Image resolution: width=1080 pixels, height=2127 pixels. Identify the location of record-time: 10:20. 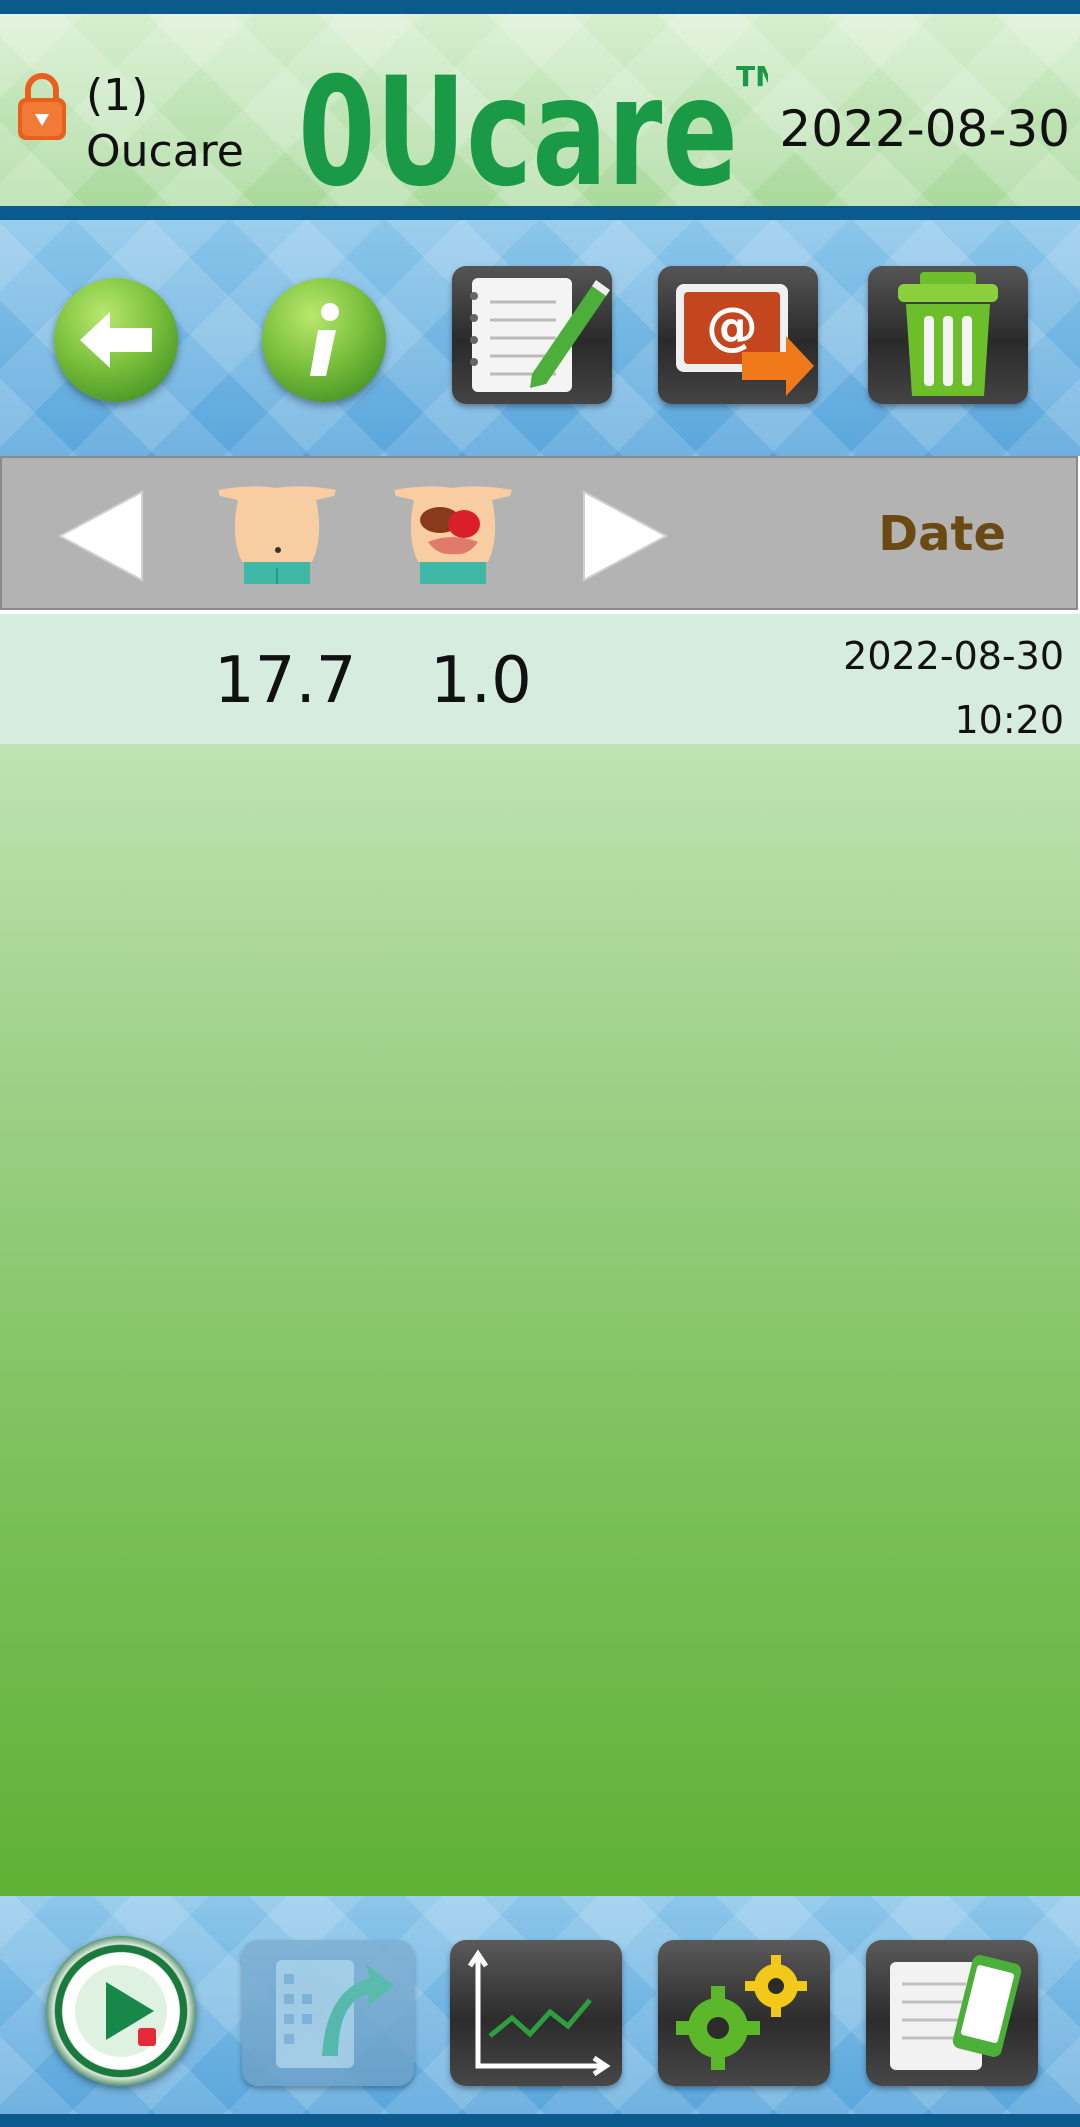
(1009, 720).